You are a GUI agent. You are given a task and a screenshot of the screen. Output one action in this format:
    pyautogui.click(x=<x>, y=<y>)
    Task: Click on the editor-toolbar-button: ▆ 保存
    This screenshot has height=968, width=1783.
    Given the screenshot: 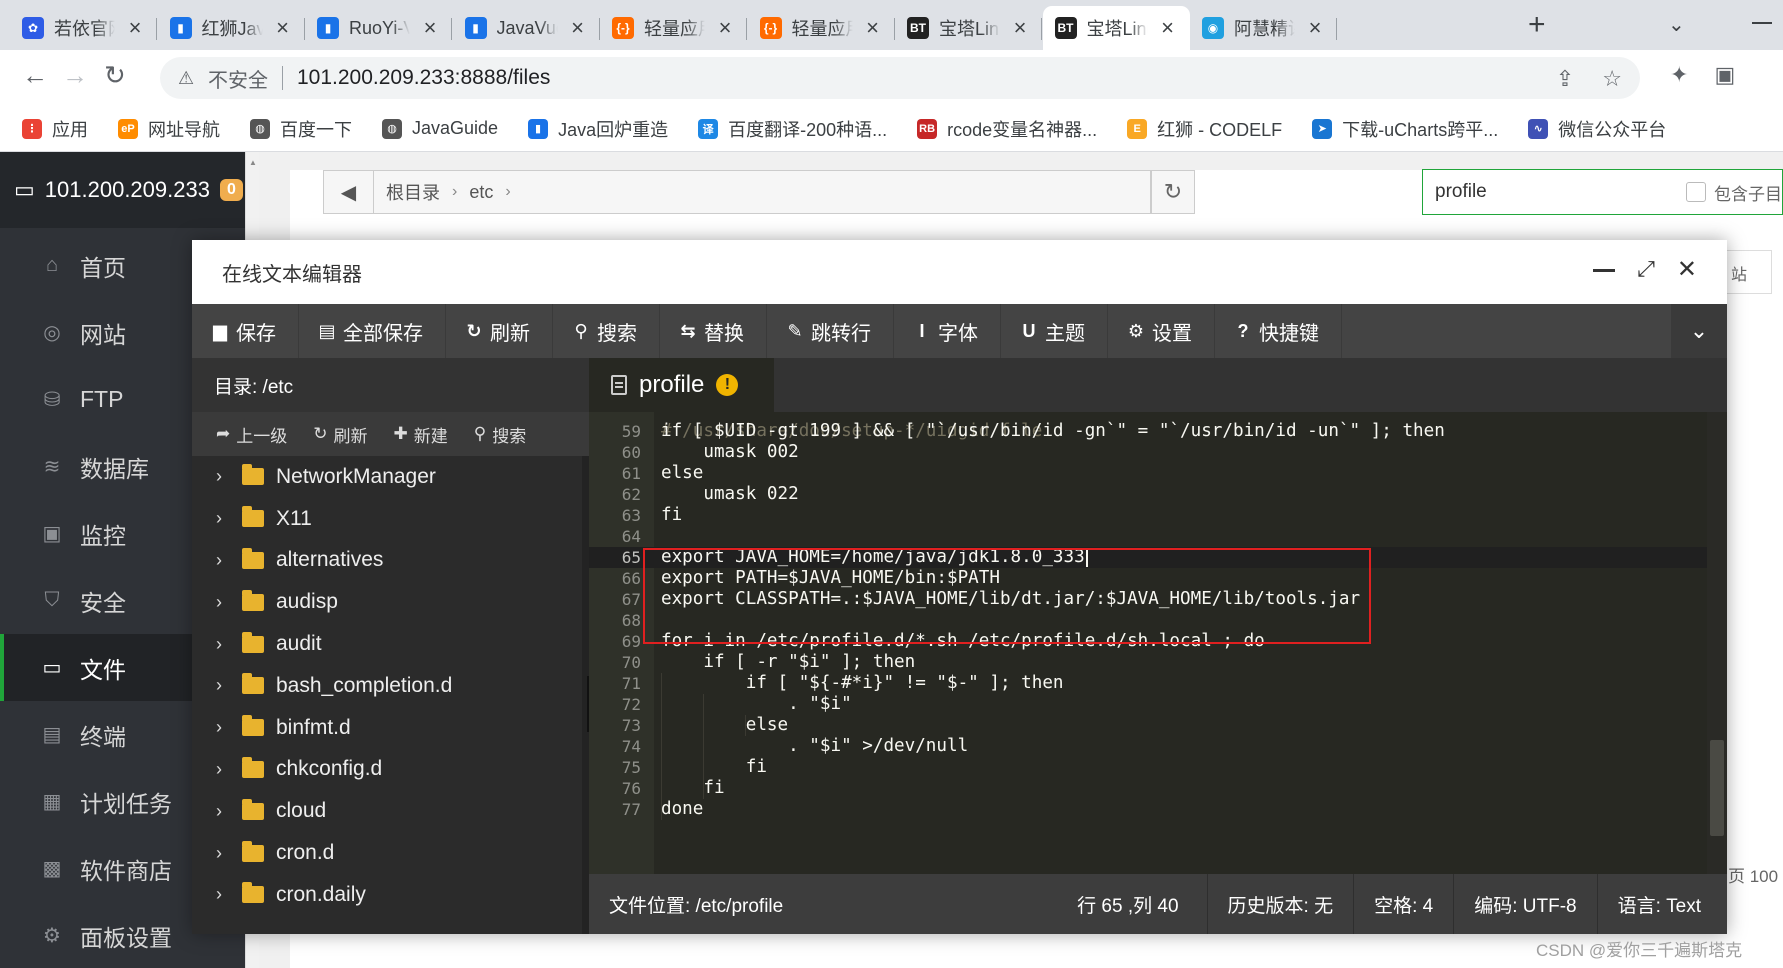 What is the action you would take?
    pyautogui.click(x=245, y=331)
    